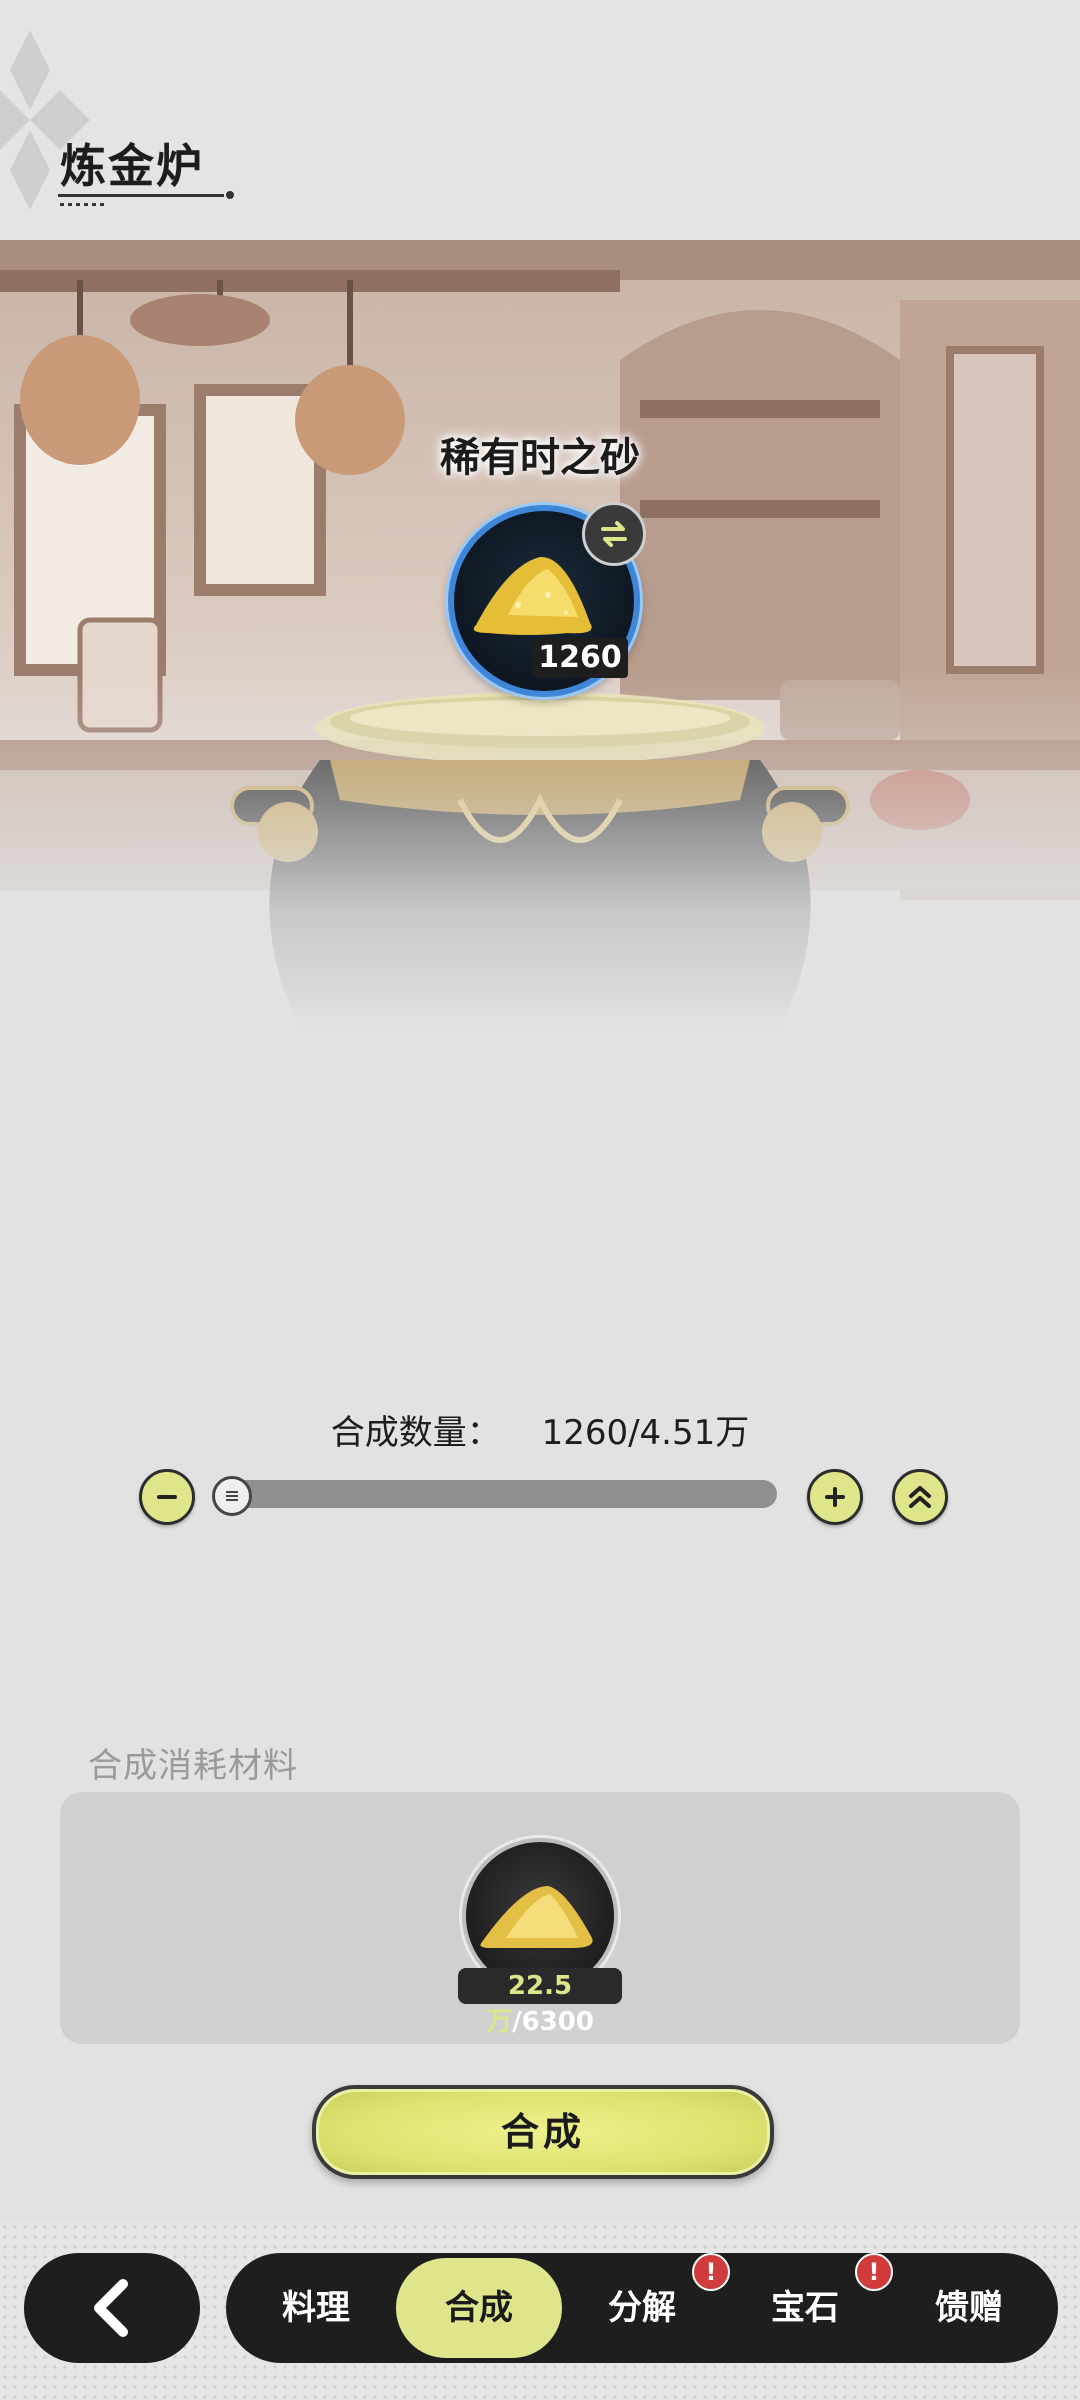 The width and height of the screenshot is (1080, 2400). What do you see at coordinates (479, 2308) in the screenshot?
I see `tab-synthesis: 合成` at bounding box center [479, 2308].